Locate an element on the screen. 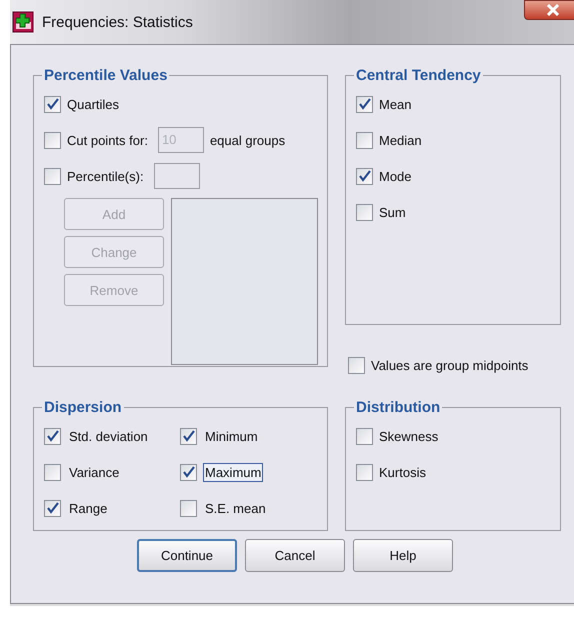 The image size is (574, 620). field-suffix: equal groups is located at coordinates (248, 140).